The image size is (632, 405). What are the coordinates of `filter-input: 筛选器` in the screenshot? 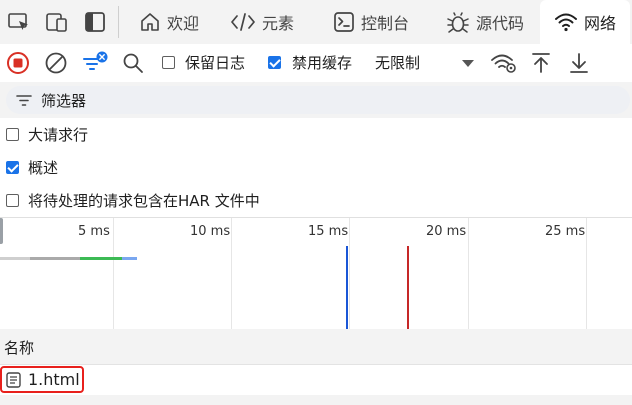 It's located at (318, 100).